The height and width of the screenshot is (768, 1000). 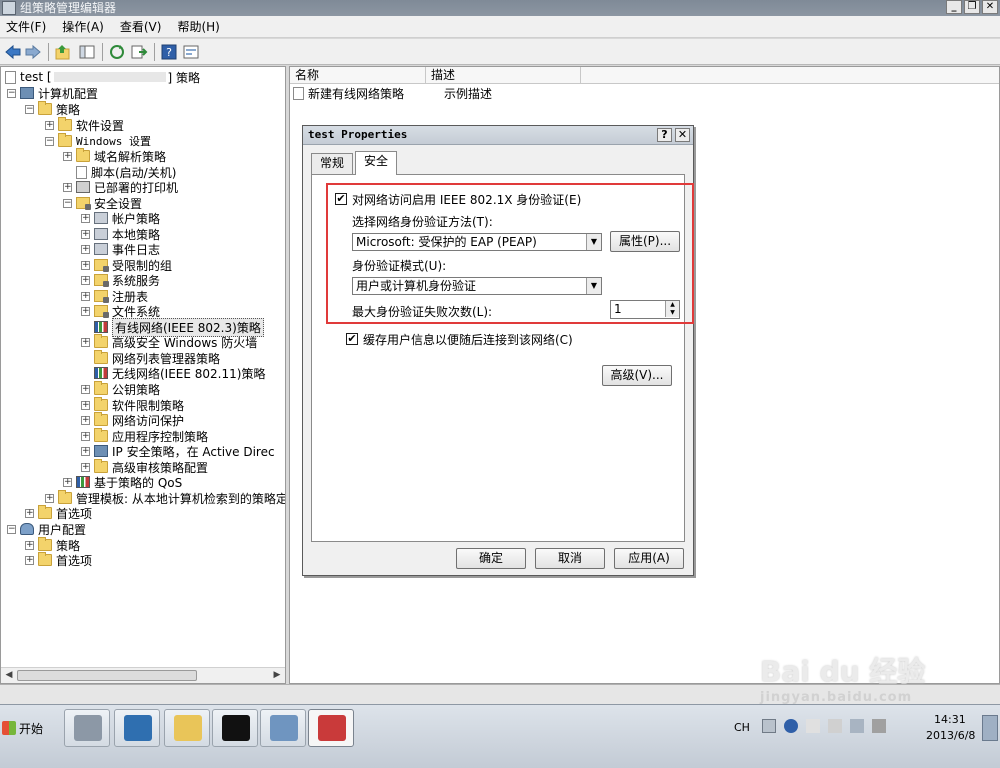 What do you see at coordinates (649, 558) in the screenshot?
I see `apply-button: 应用(A)` at bounding box center [649, 558].